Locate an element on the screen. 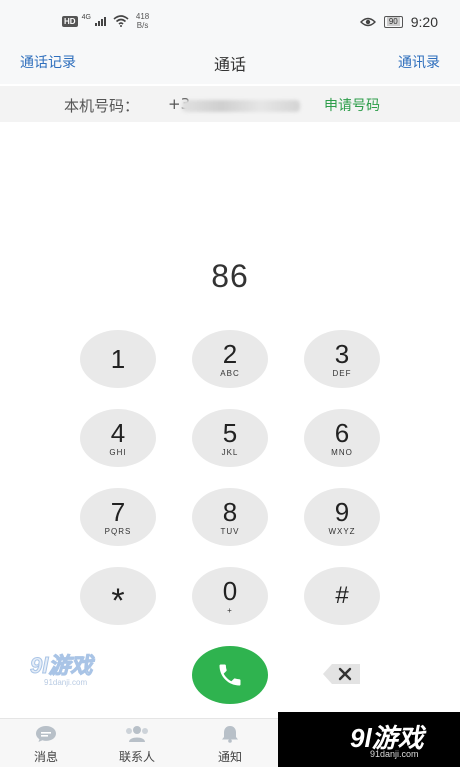 Image resolution: width=460 pixels, height=767 pixels. backspace-icon is located at coordinates (341, 674).